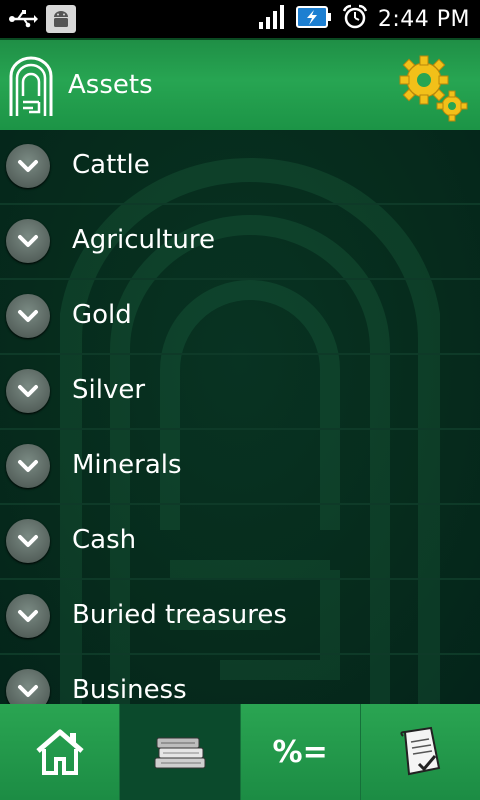 This screenshot has width=480, height=800. I want to click on list-item: Cattle, so click(240, 167).